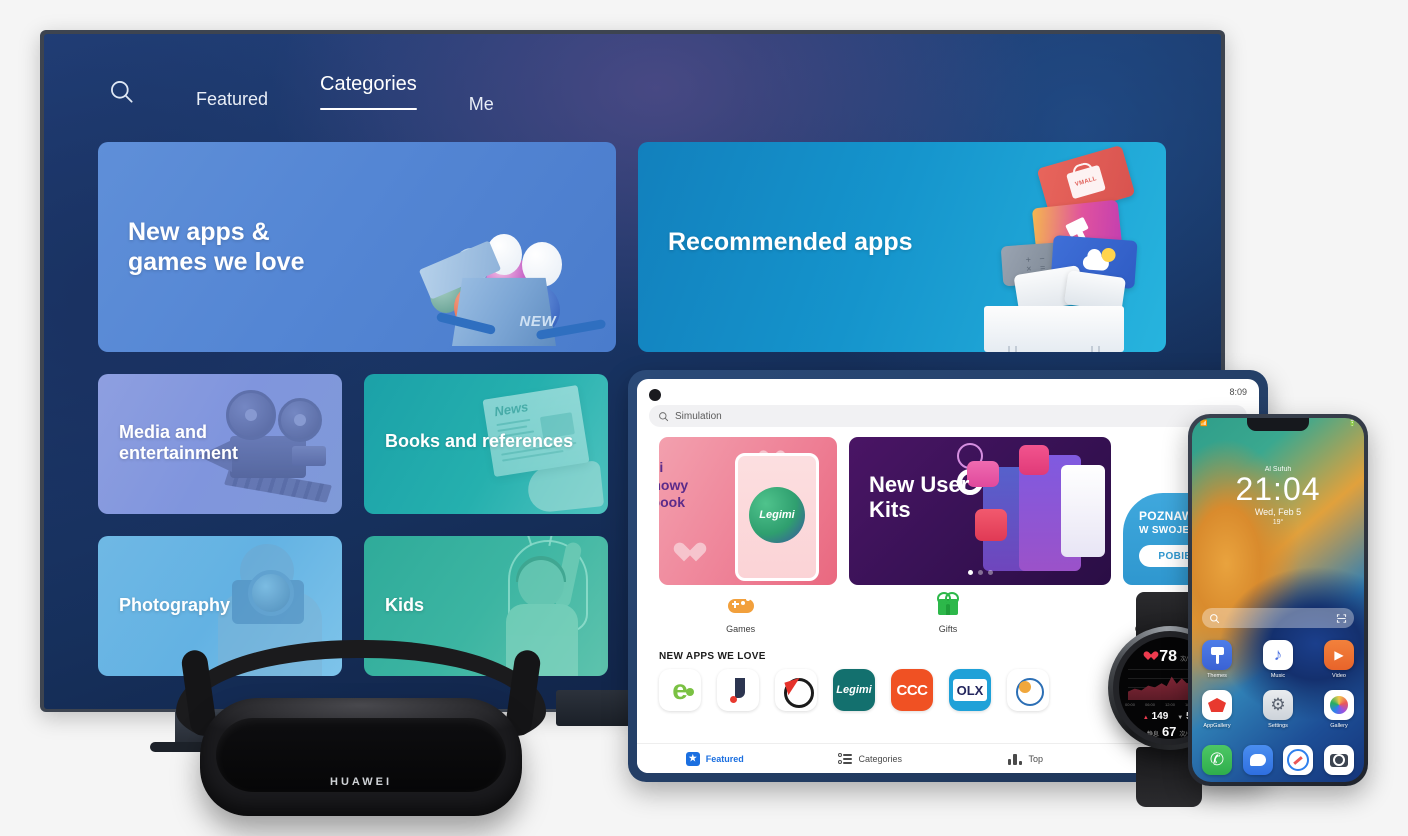 The image size is (1408, 836). Describe the element at coordinates (1278, 676) in the screenshot. I see `app-label: Music` at that location.